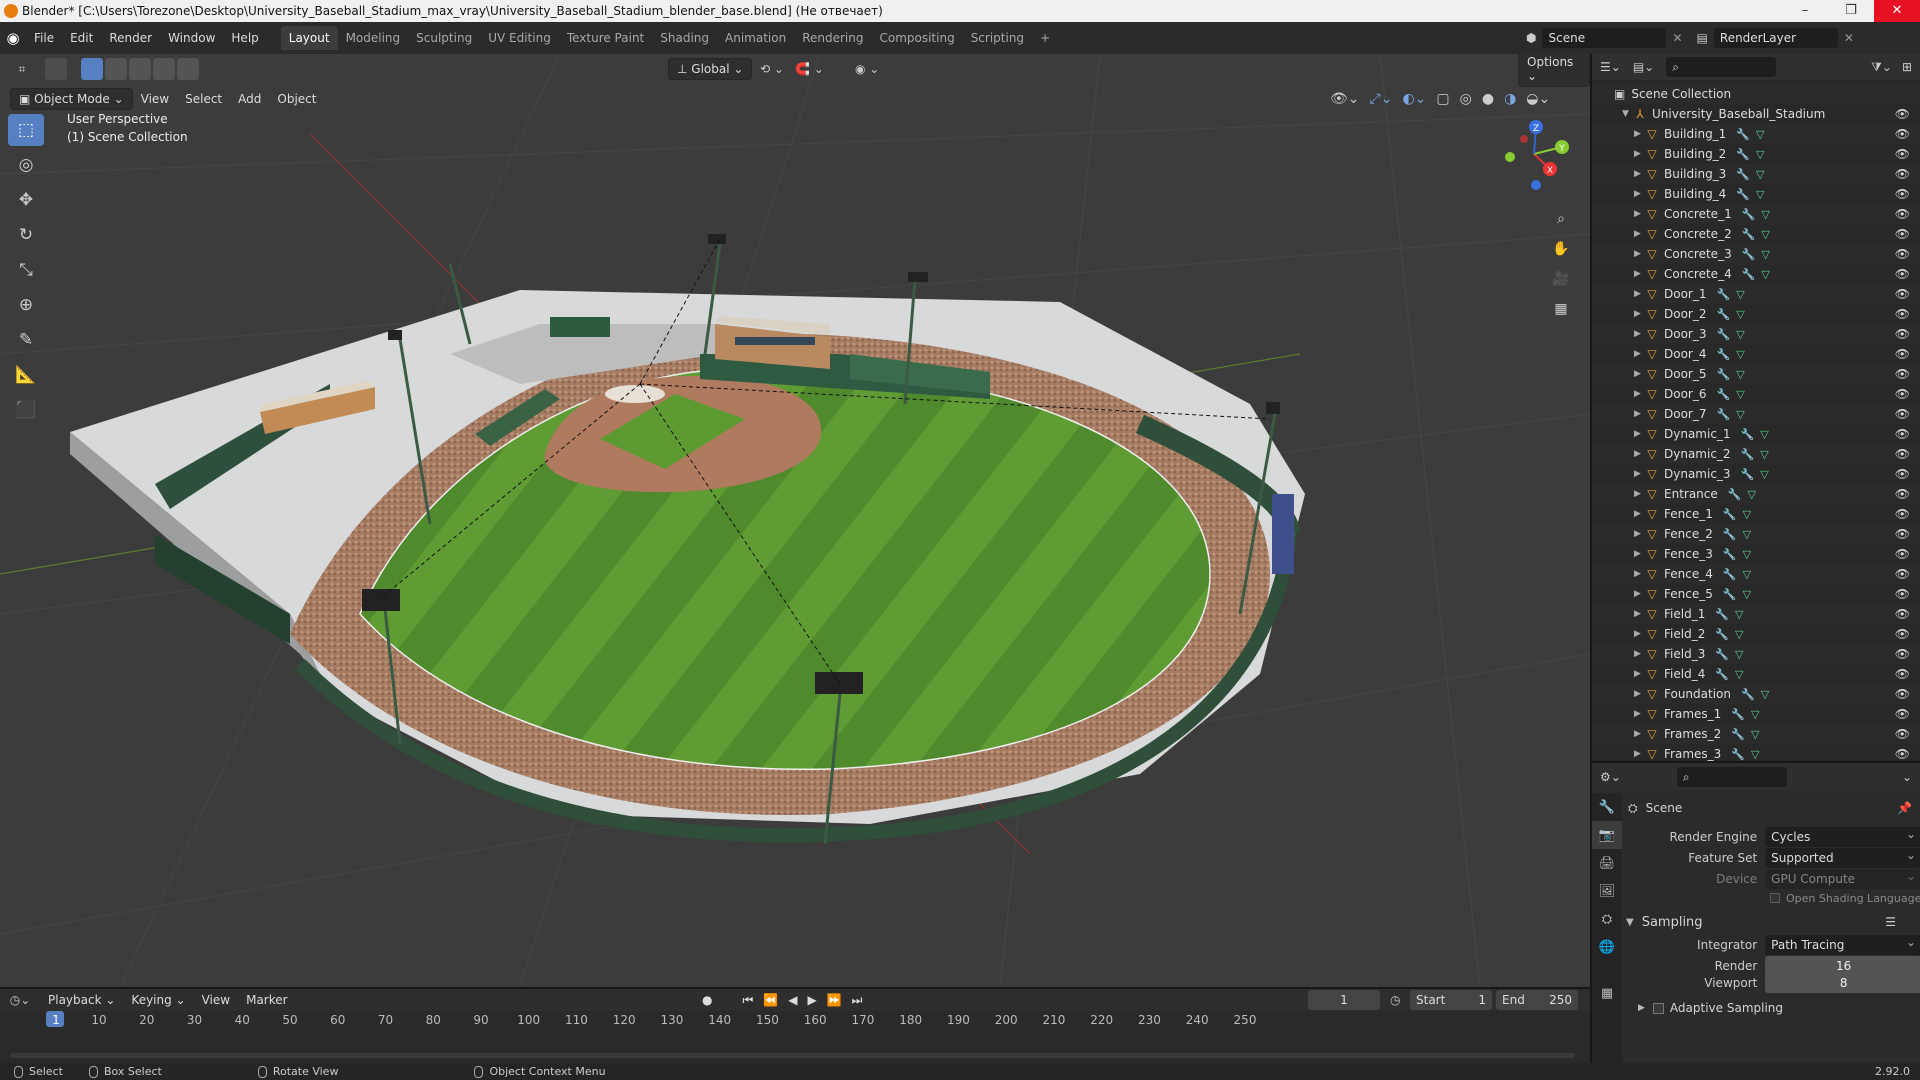 Image resolution: width=1920 pixels, height=1080 pixels. What do you see at coordinates (1756, 694) in the screenshot?
I see `outliner-object-row: ▶ ▽ Foundation 🔧 ▽ 👁` at bounding box center [1756, 694].